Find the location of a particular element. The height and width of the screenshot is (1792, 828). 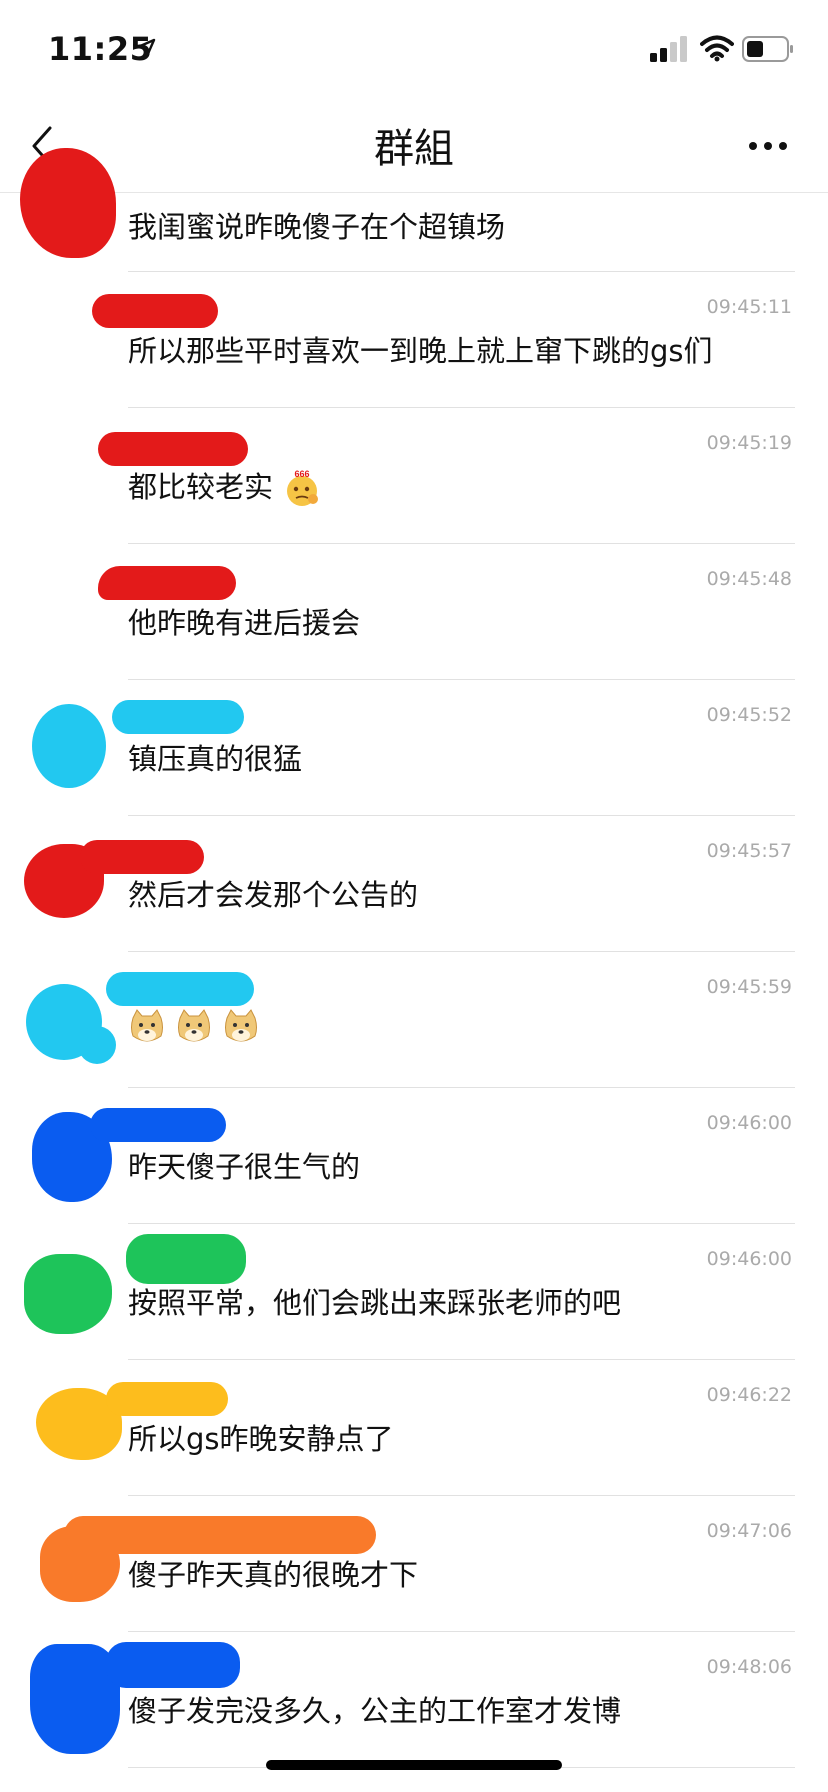

message-timestamp: 09:45:19 is located at coordinates (749, 443).